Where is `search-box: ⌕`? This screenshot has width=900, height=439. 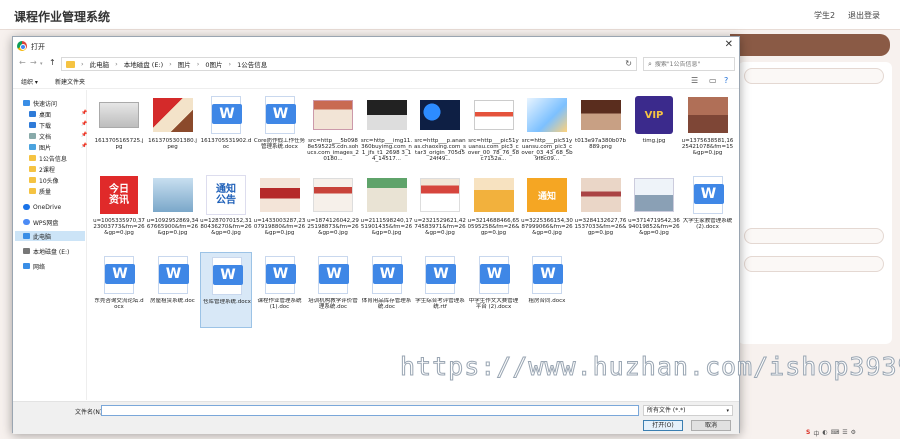
search-box: ⌕ is located at coordinates (689, 64).